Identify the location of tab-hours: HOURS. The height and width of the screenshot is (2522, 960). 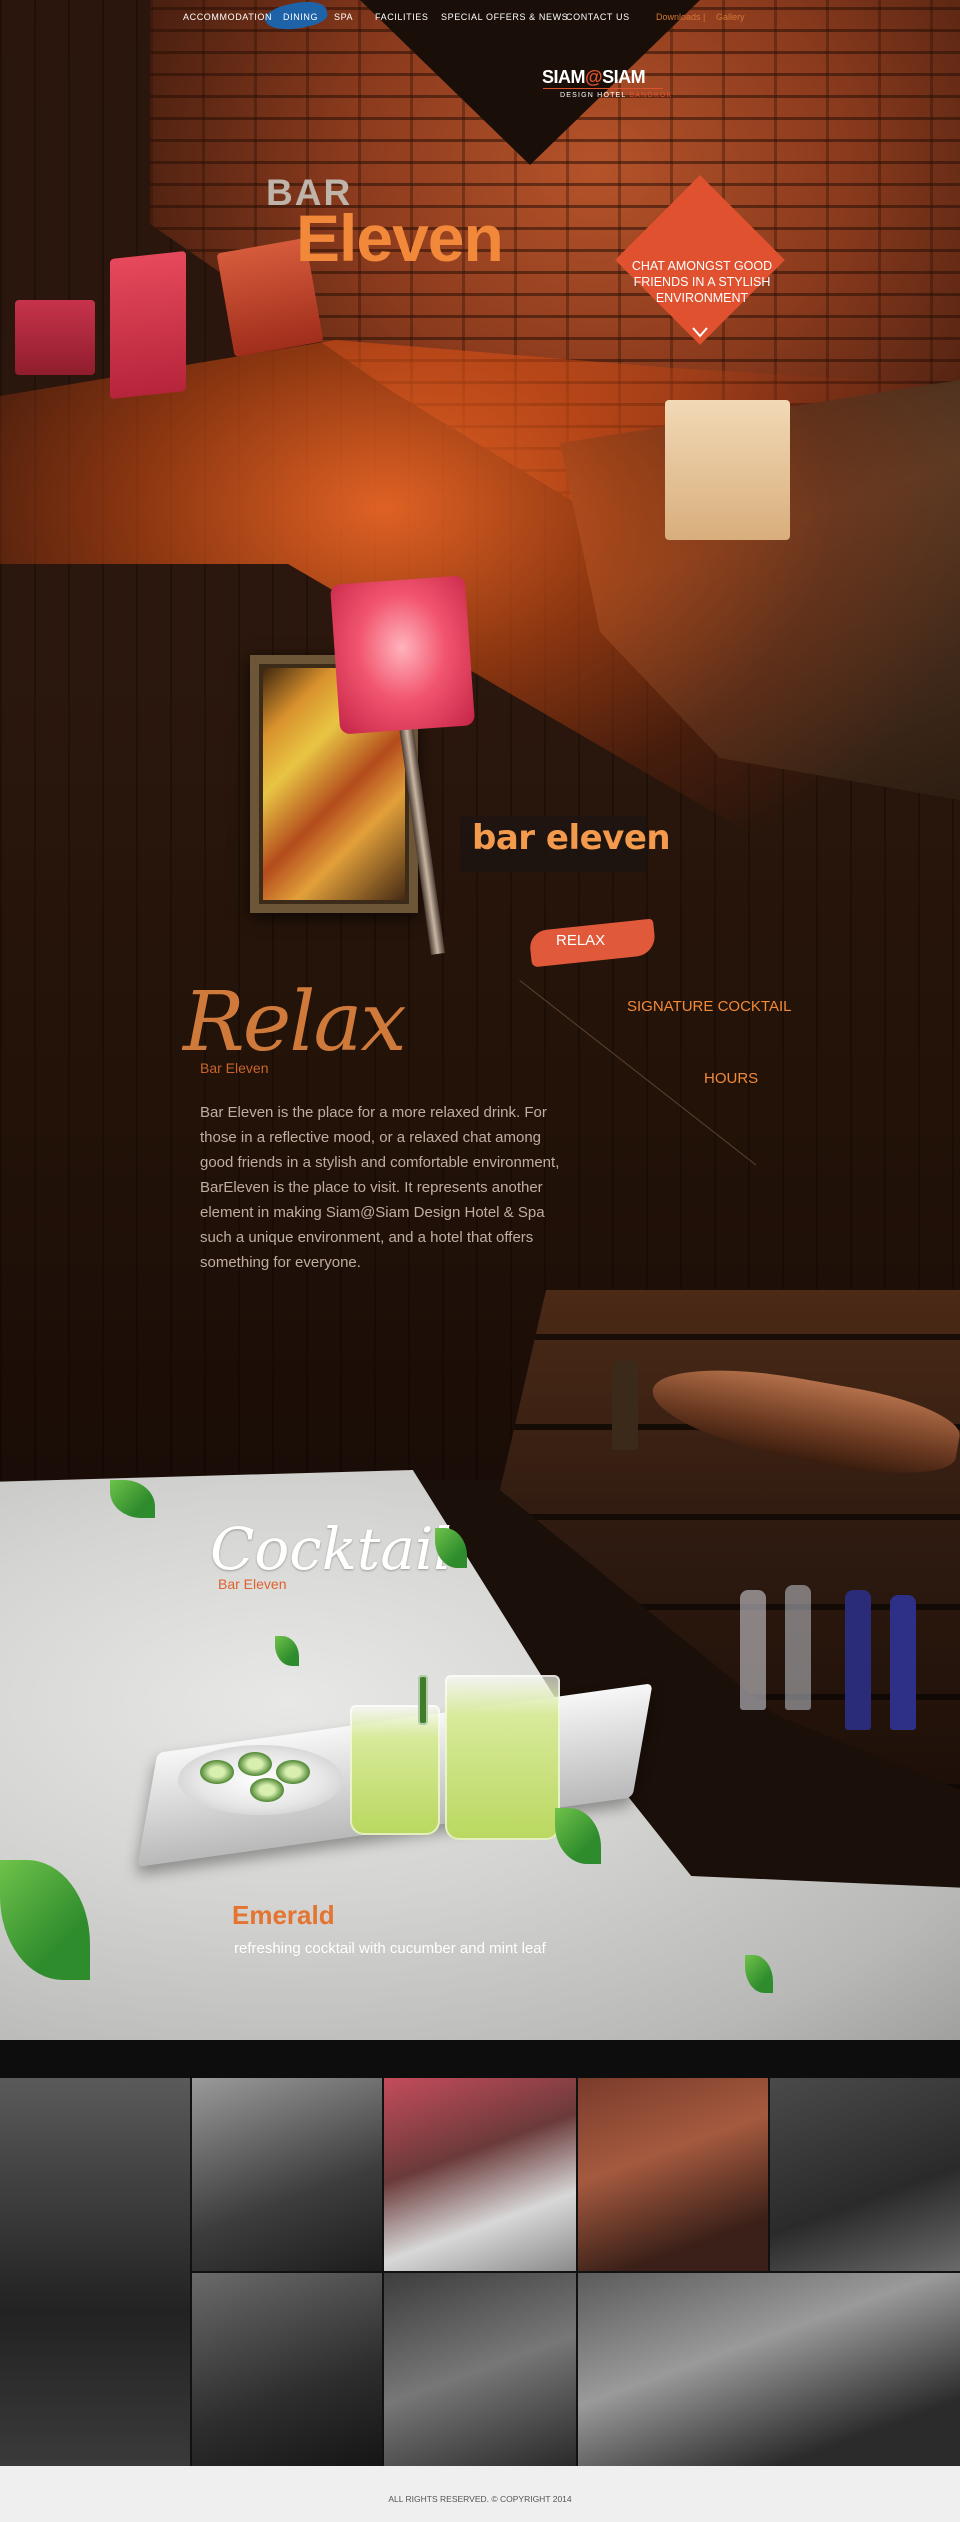
(731, 1078).